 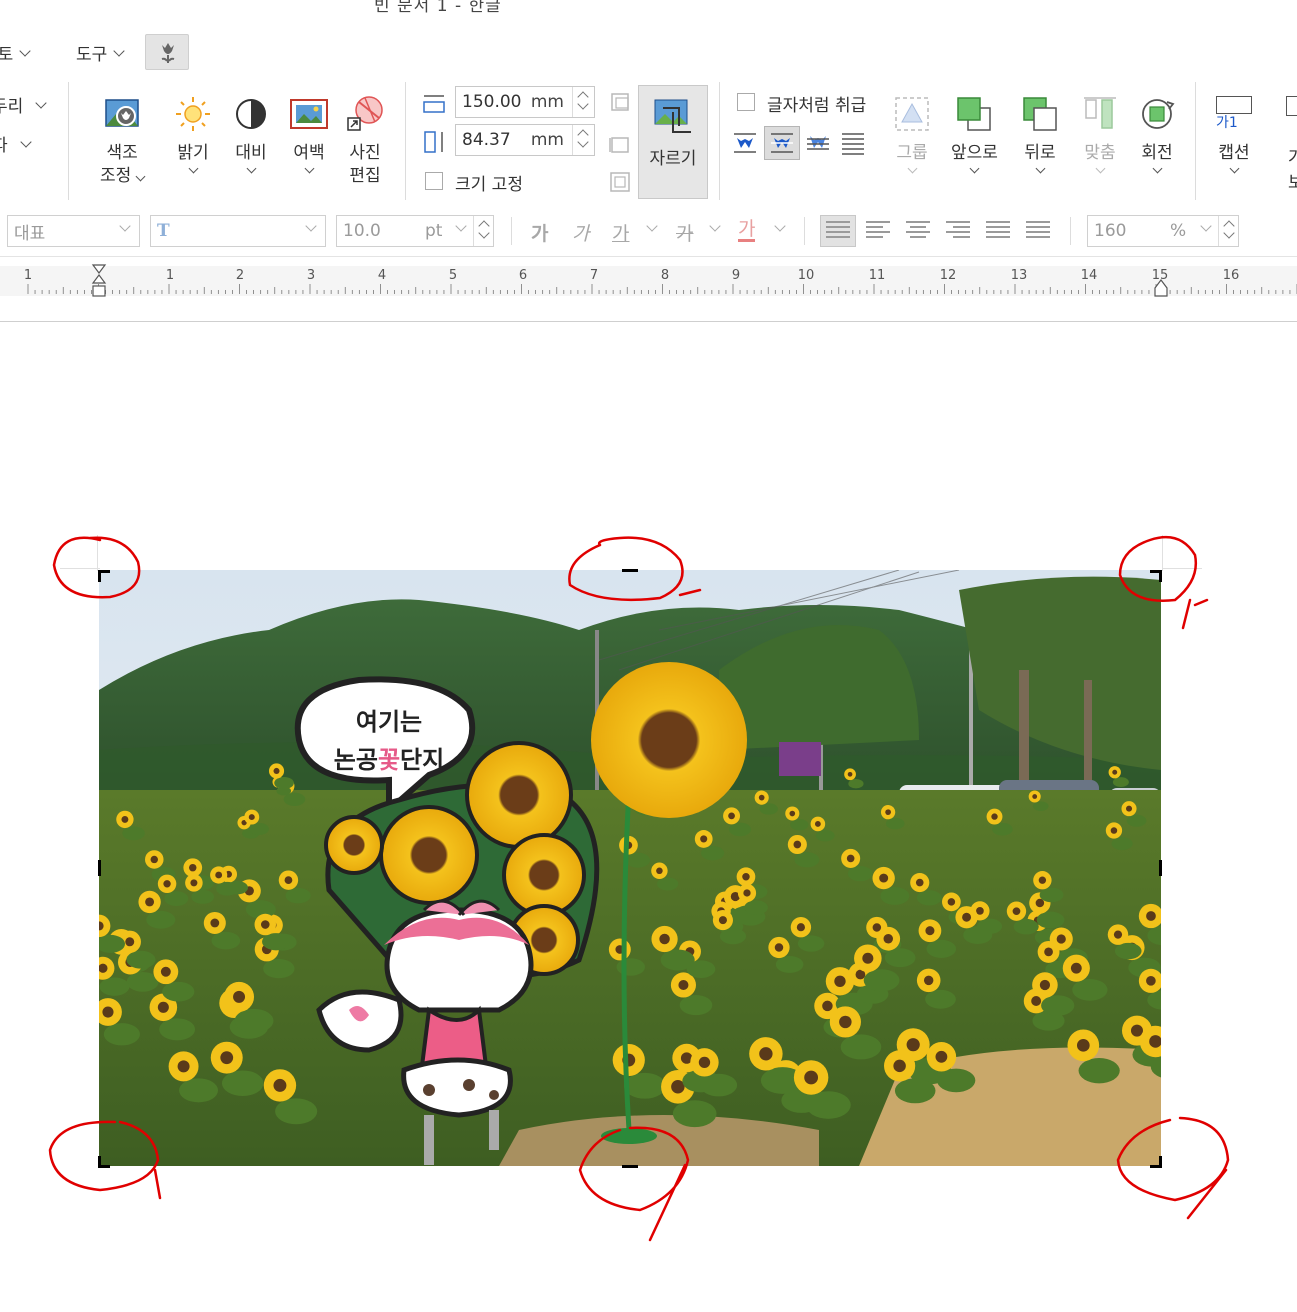 I want to click on caption-button: 가1 캡션, so click(x=1234, y=134).